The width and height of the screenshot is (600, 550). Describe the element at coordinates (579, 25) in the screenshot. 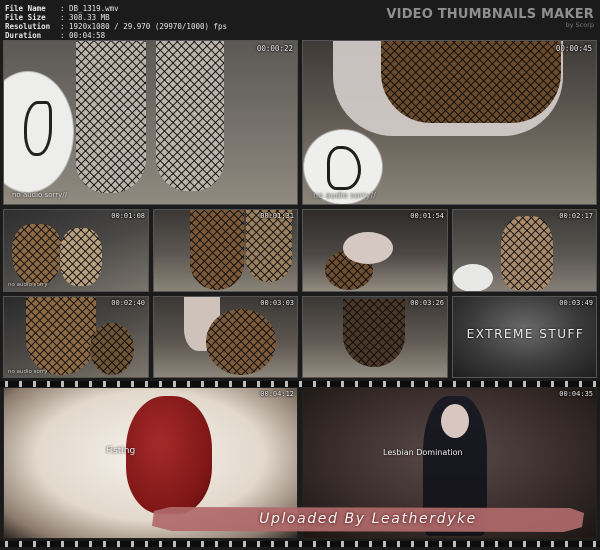

I see `brand-subtitle: by Scorp` at that location.